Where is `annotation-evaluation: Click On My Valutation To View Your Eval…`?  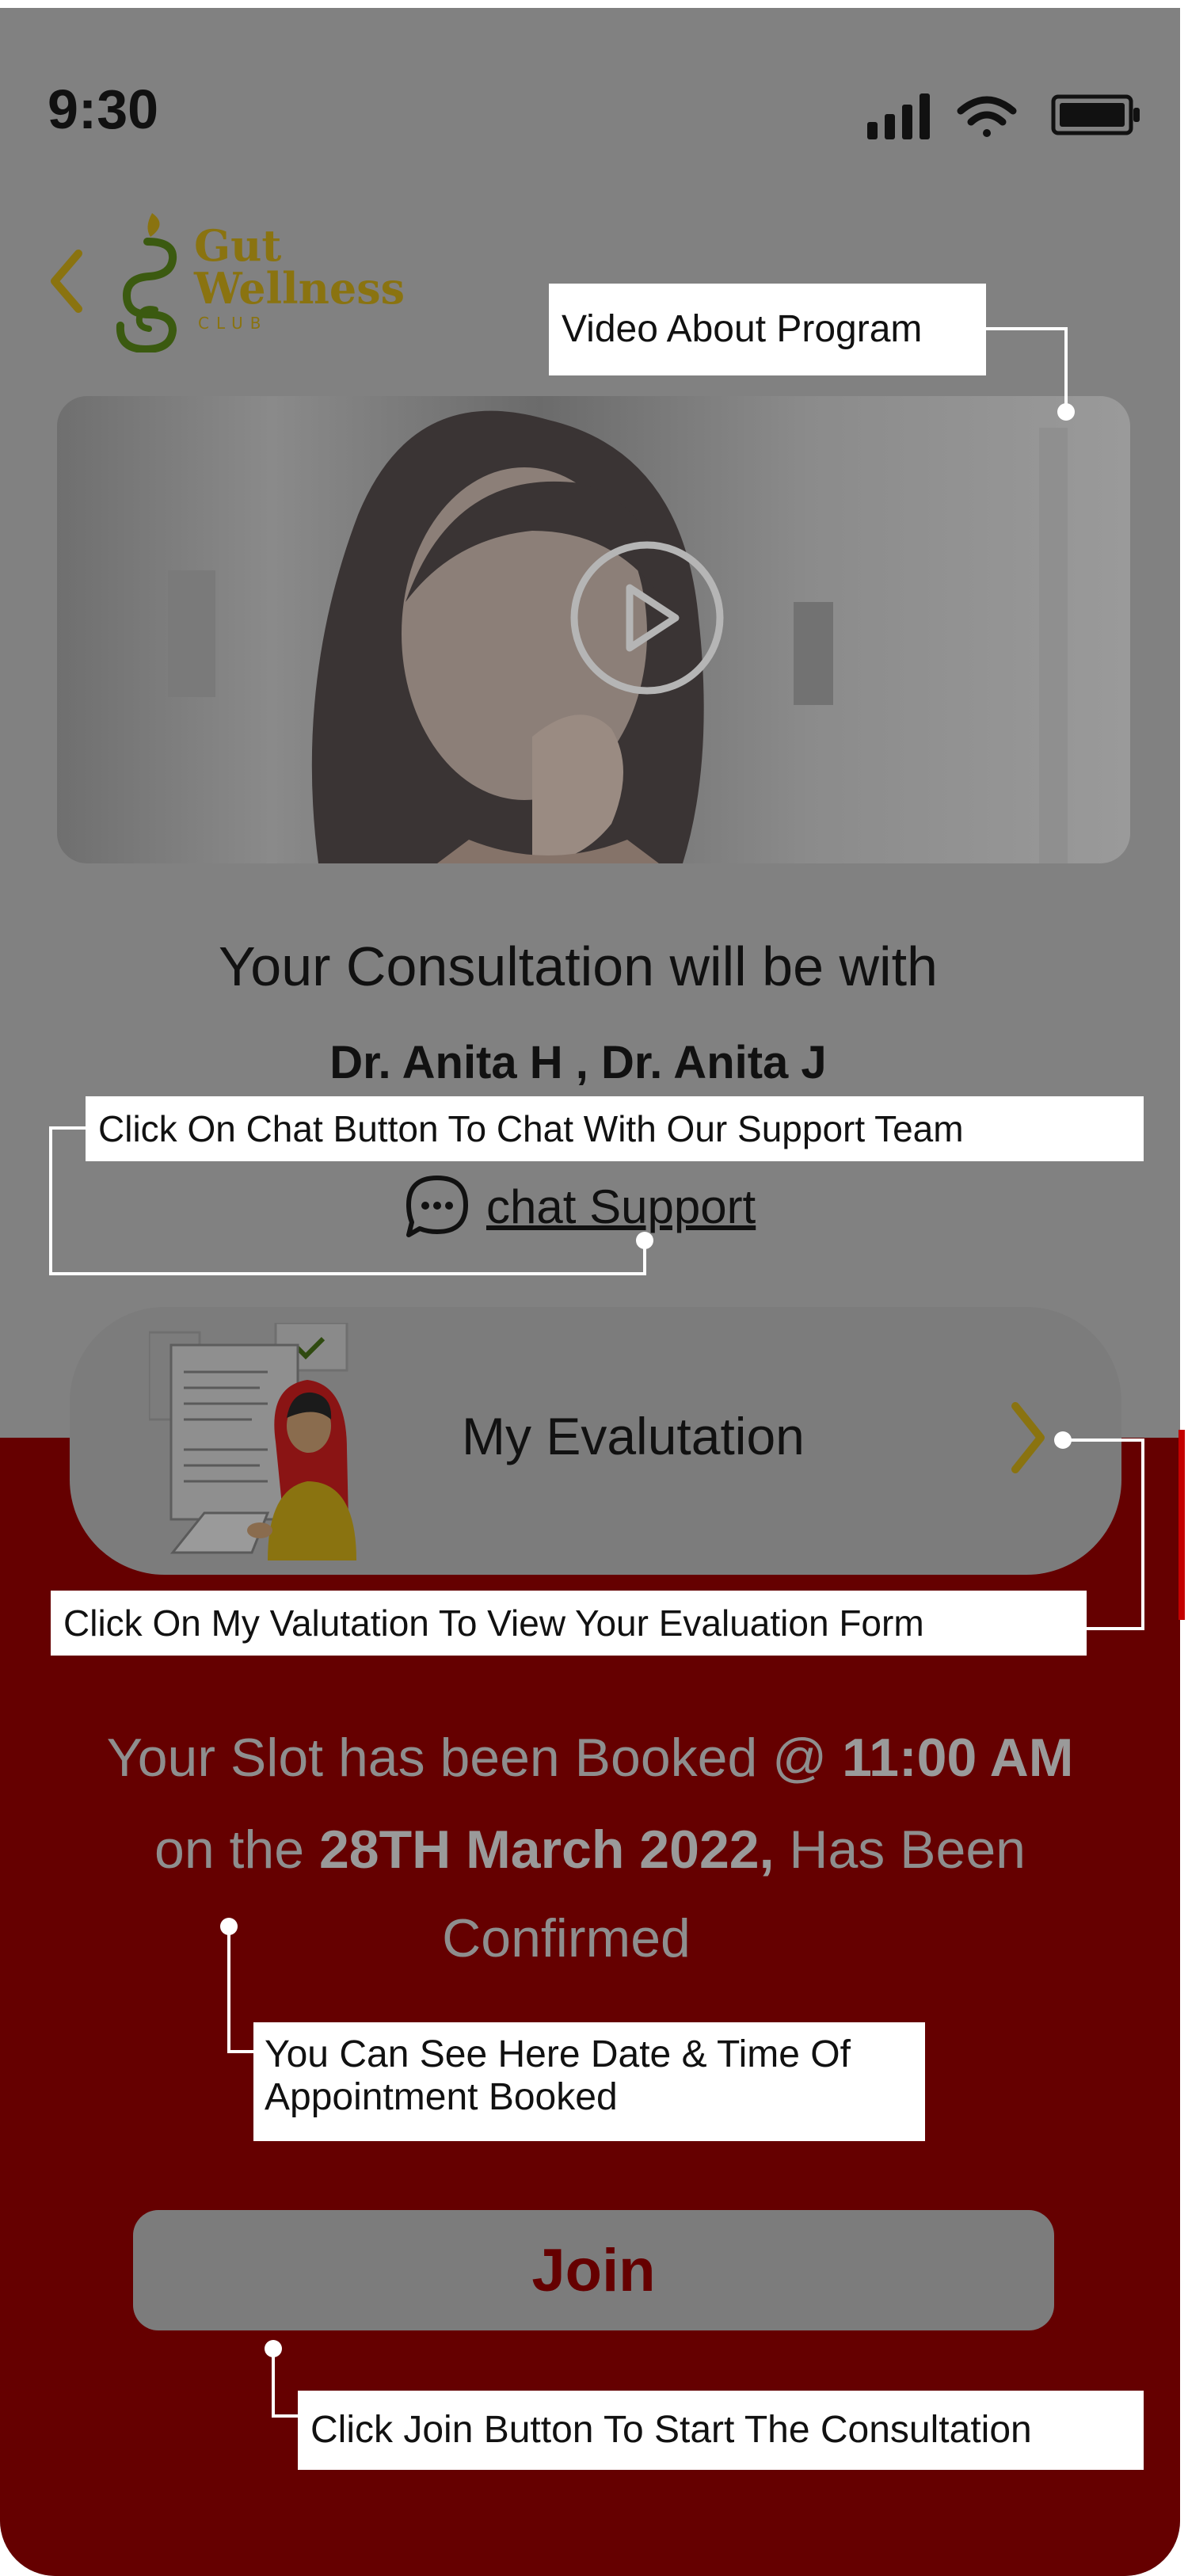
annotation-evaluation: Click On My Valutation To View Your Eval… is located at coordinates (569, 1623).